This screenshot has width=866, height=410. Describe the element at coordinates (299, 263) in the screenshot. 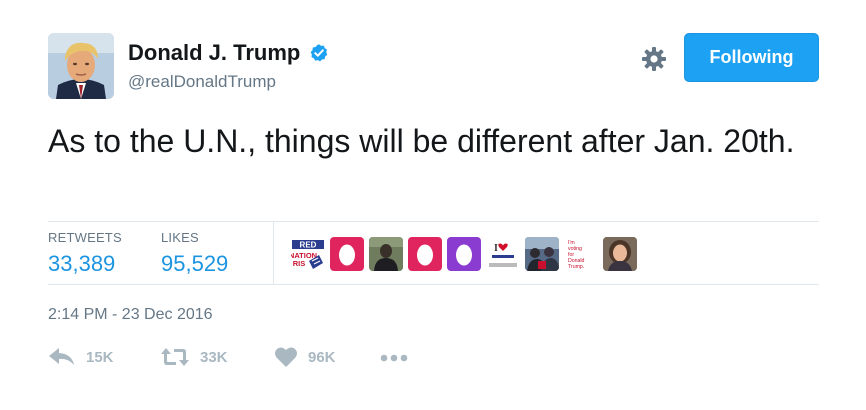

I see `svg-text: RIS` at that location.